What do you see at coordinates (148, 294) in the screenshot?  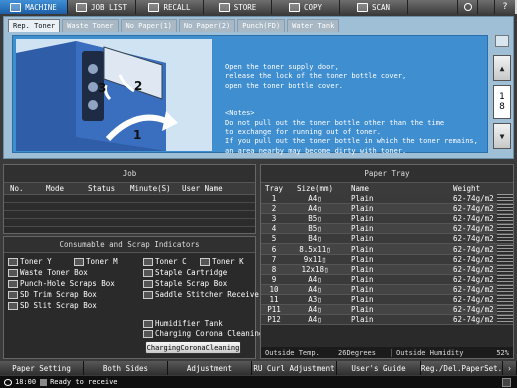 I see `saddle-stitcher-icon` at bounding box center [148, 294].